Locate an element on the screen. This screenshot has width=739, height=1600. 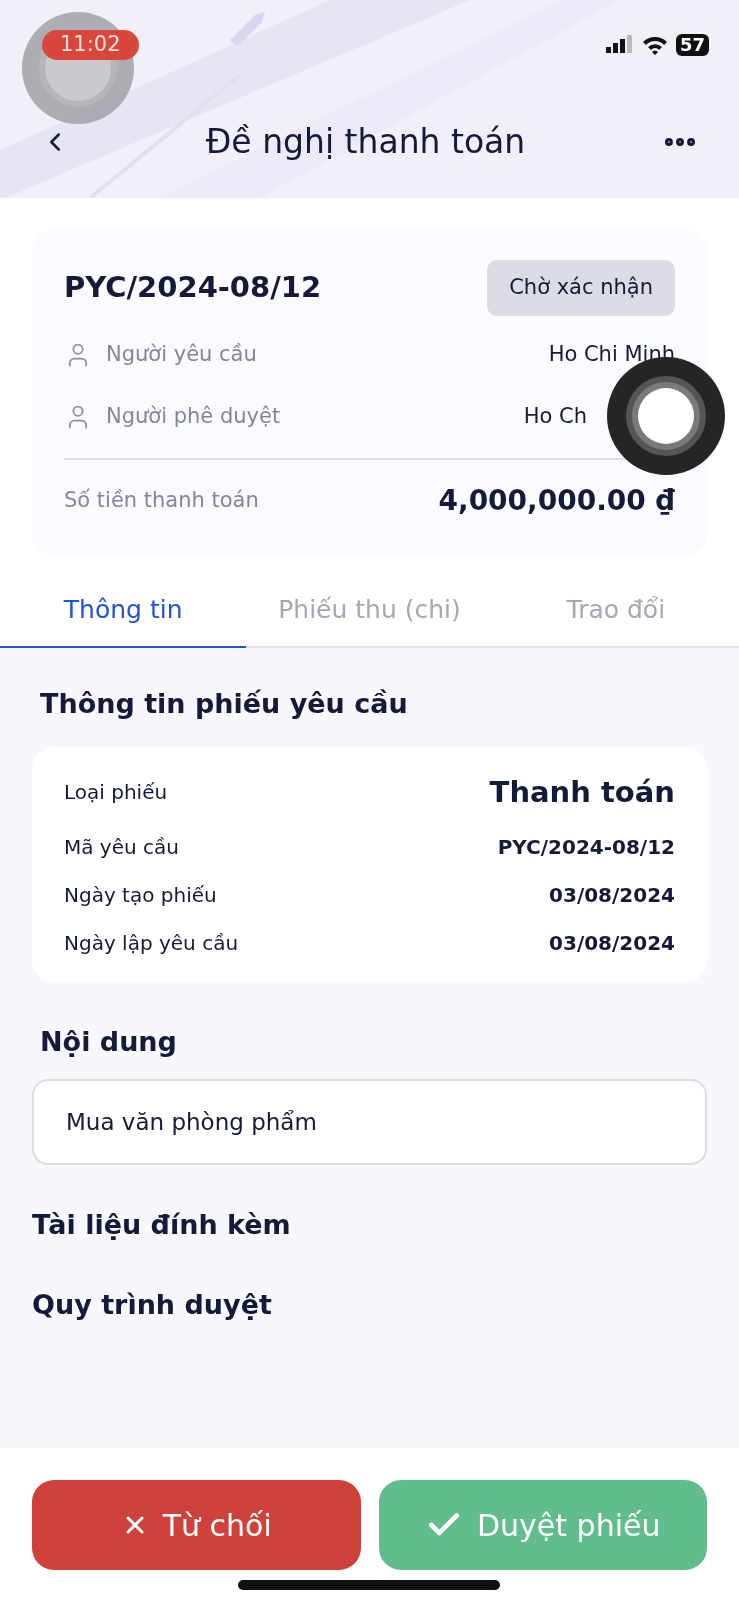
info-label: Loại phiếu is located at coordinates (116, 793).